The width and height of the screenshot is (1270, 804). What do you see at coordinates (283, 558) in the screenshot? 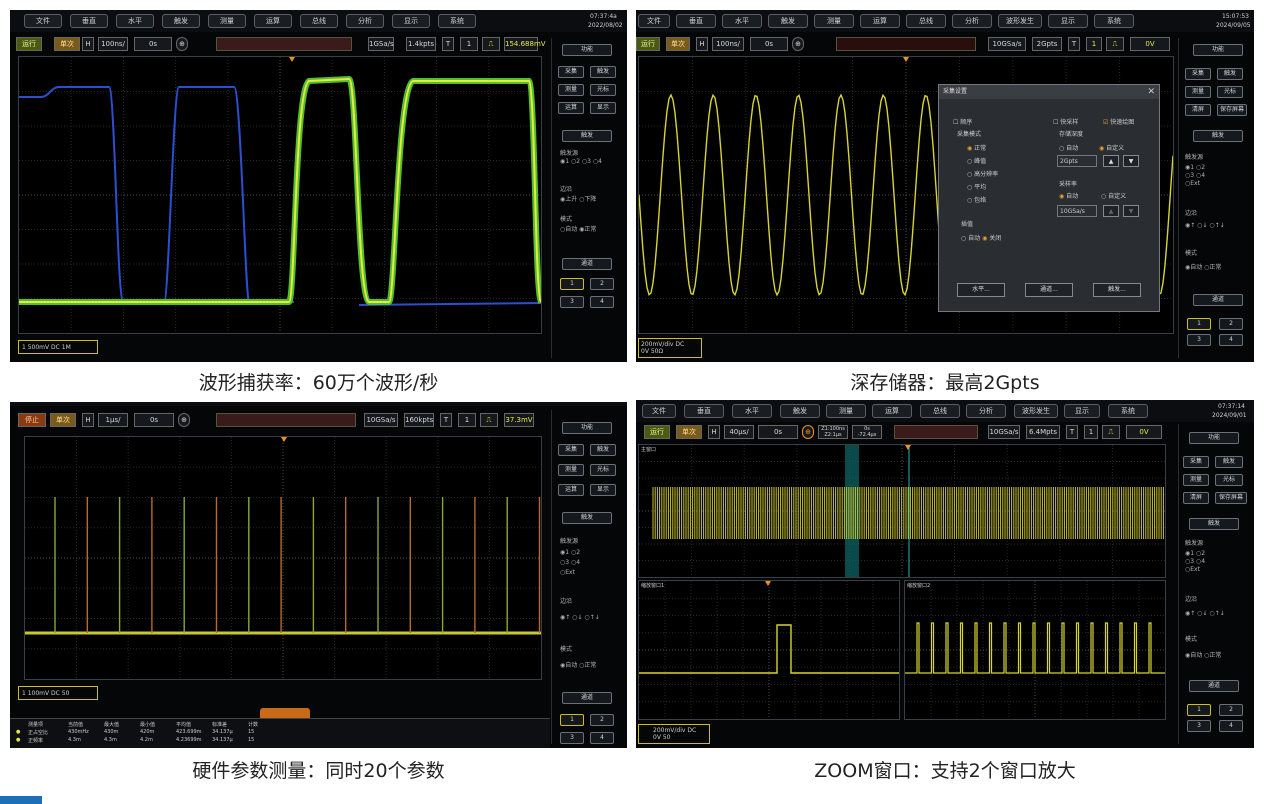
I see `waveform-grid` at bounding box center [283, 558].